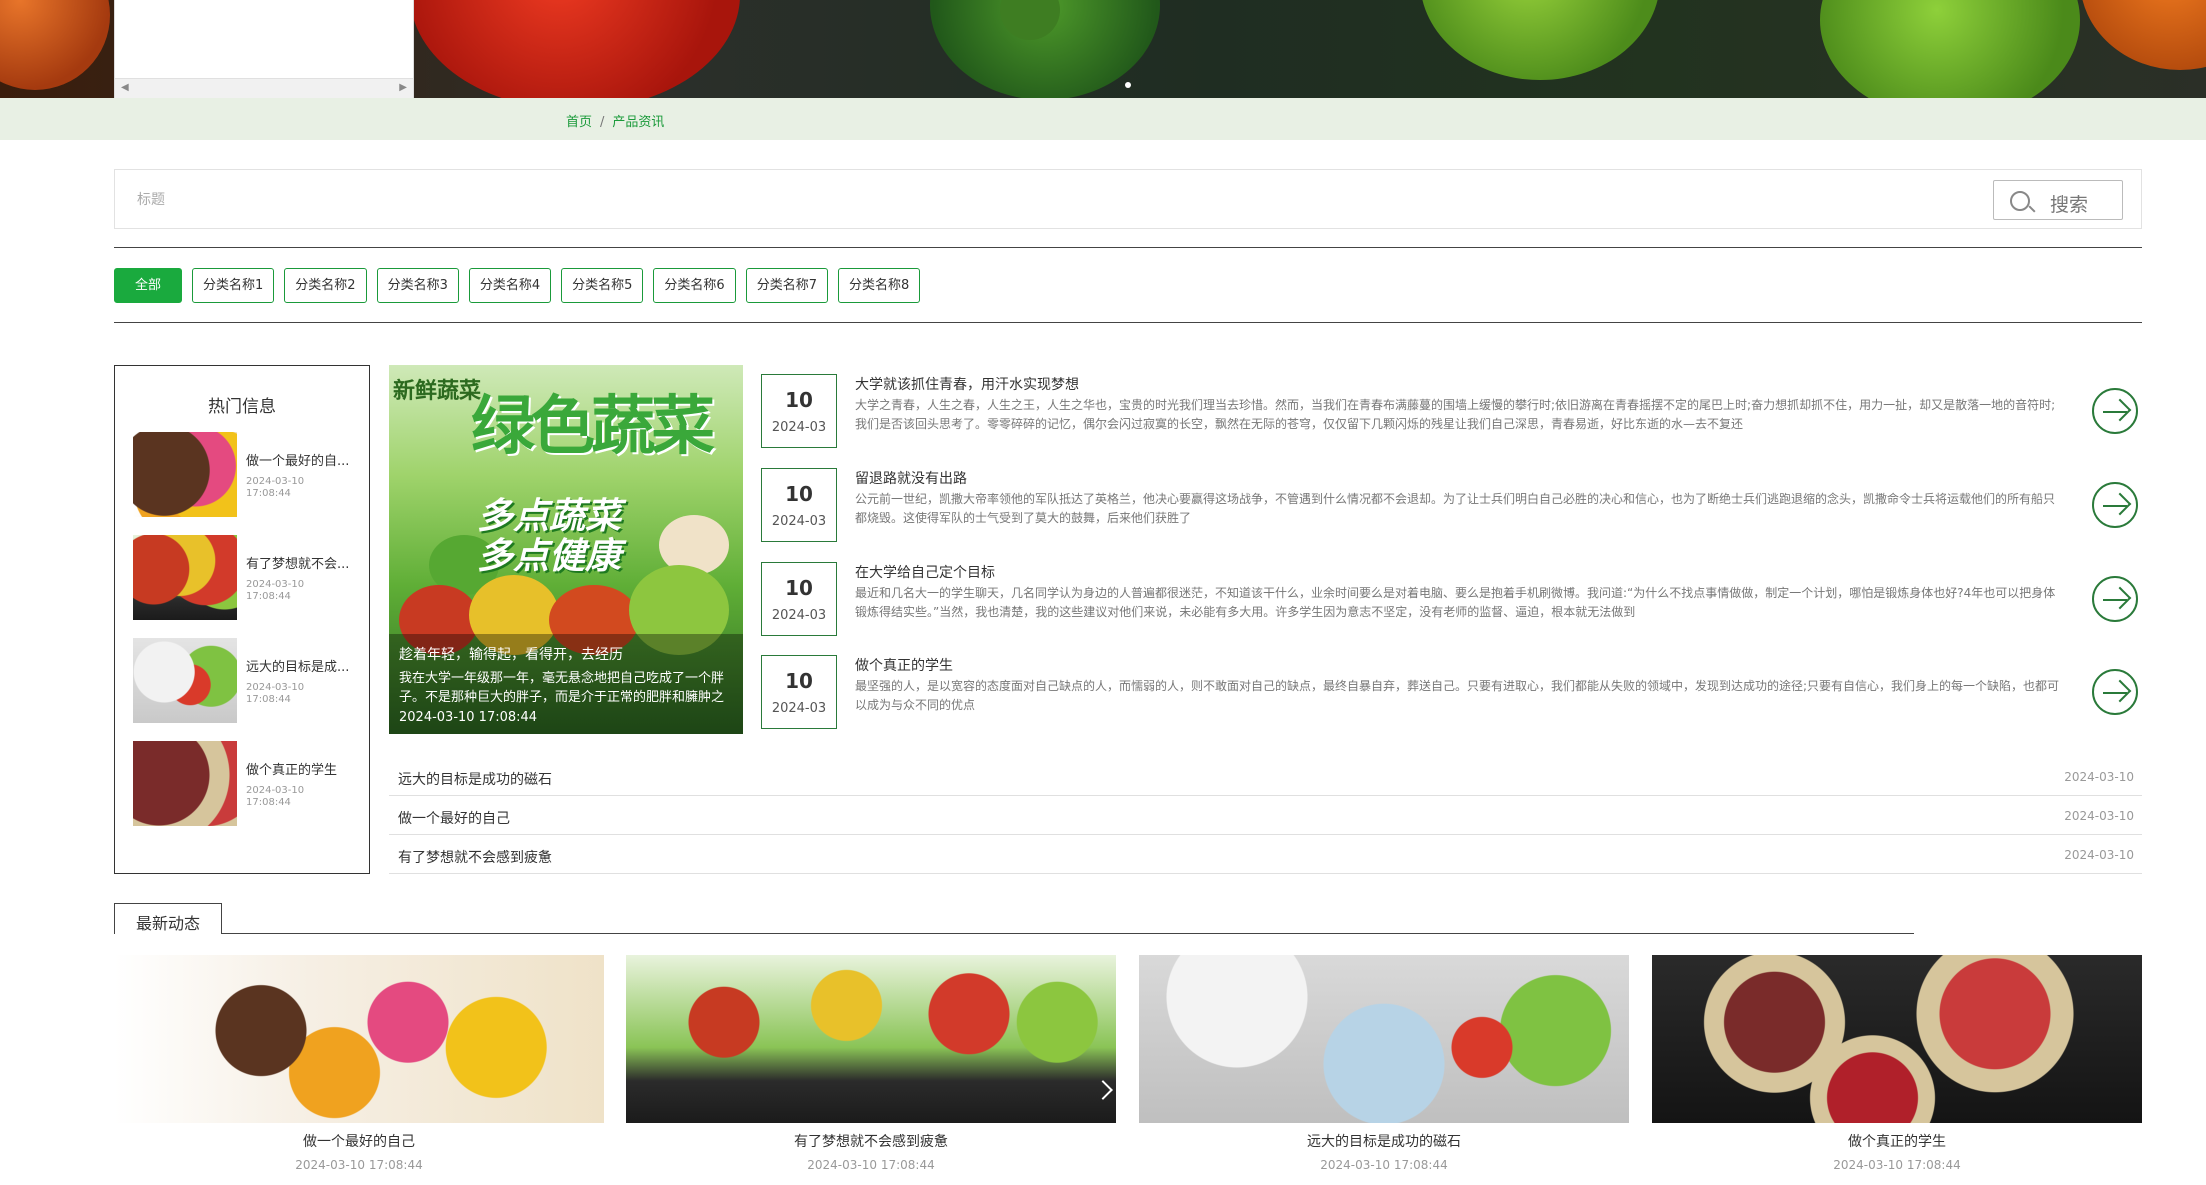 This screenshot has width=2206, height=1185. Describe the element at coordinates (602, 285) in the screenshot. I see `category-5: 分类名称5` at that location.